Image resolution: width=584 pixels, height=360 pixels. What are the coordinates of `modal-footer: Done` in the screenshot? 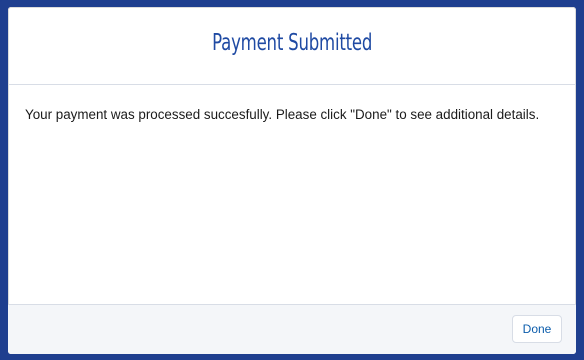 It's located at (292, 329).